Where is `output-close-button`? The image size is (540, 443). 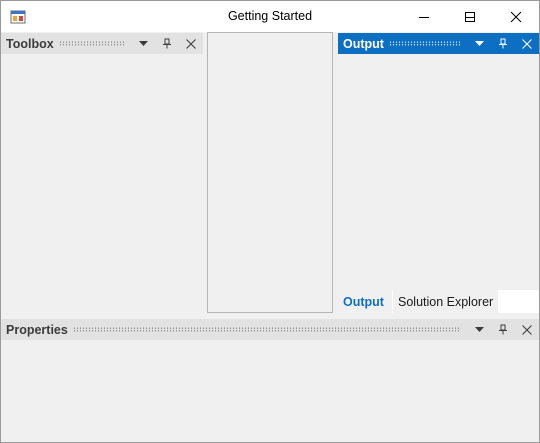 output-close-button is located at coordinates (527, 43).